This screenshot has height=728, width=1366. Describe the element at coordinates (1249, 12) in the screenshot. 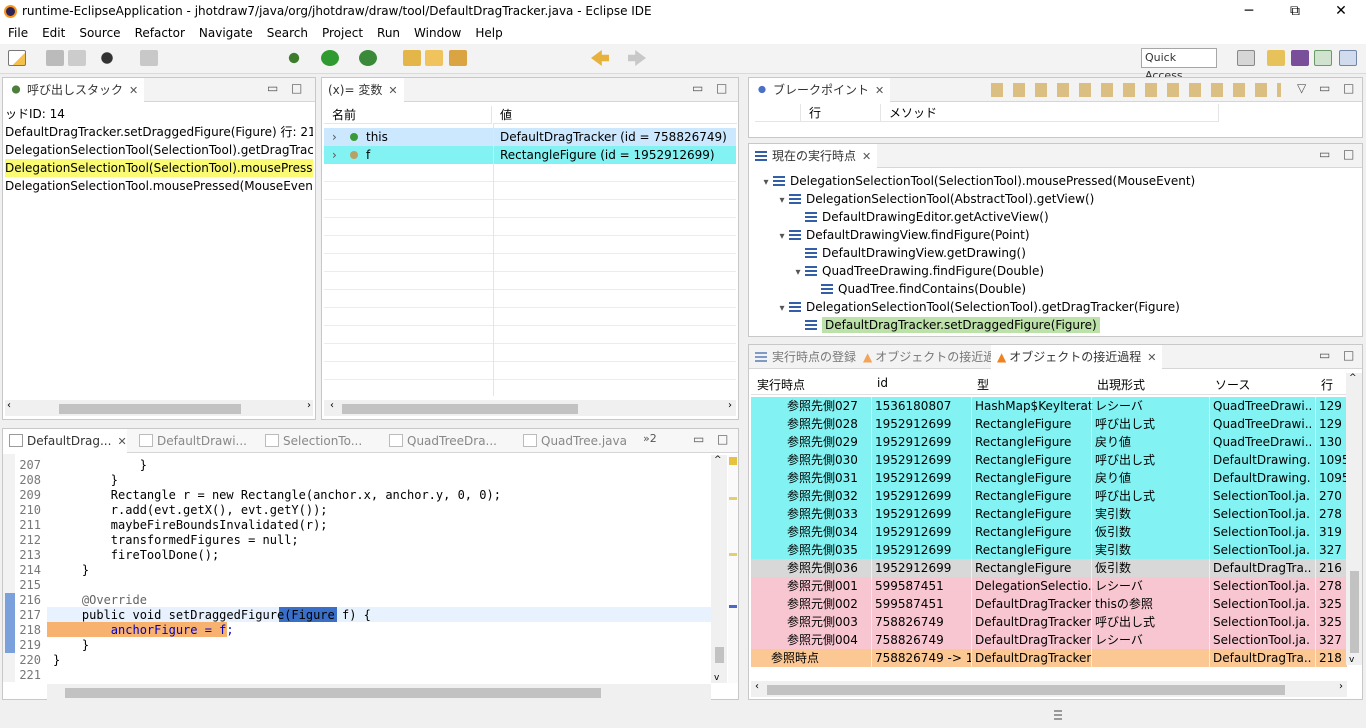

I see `minimize-button: ─` at that location.